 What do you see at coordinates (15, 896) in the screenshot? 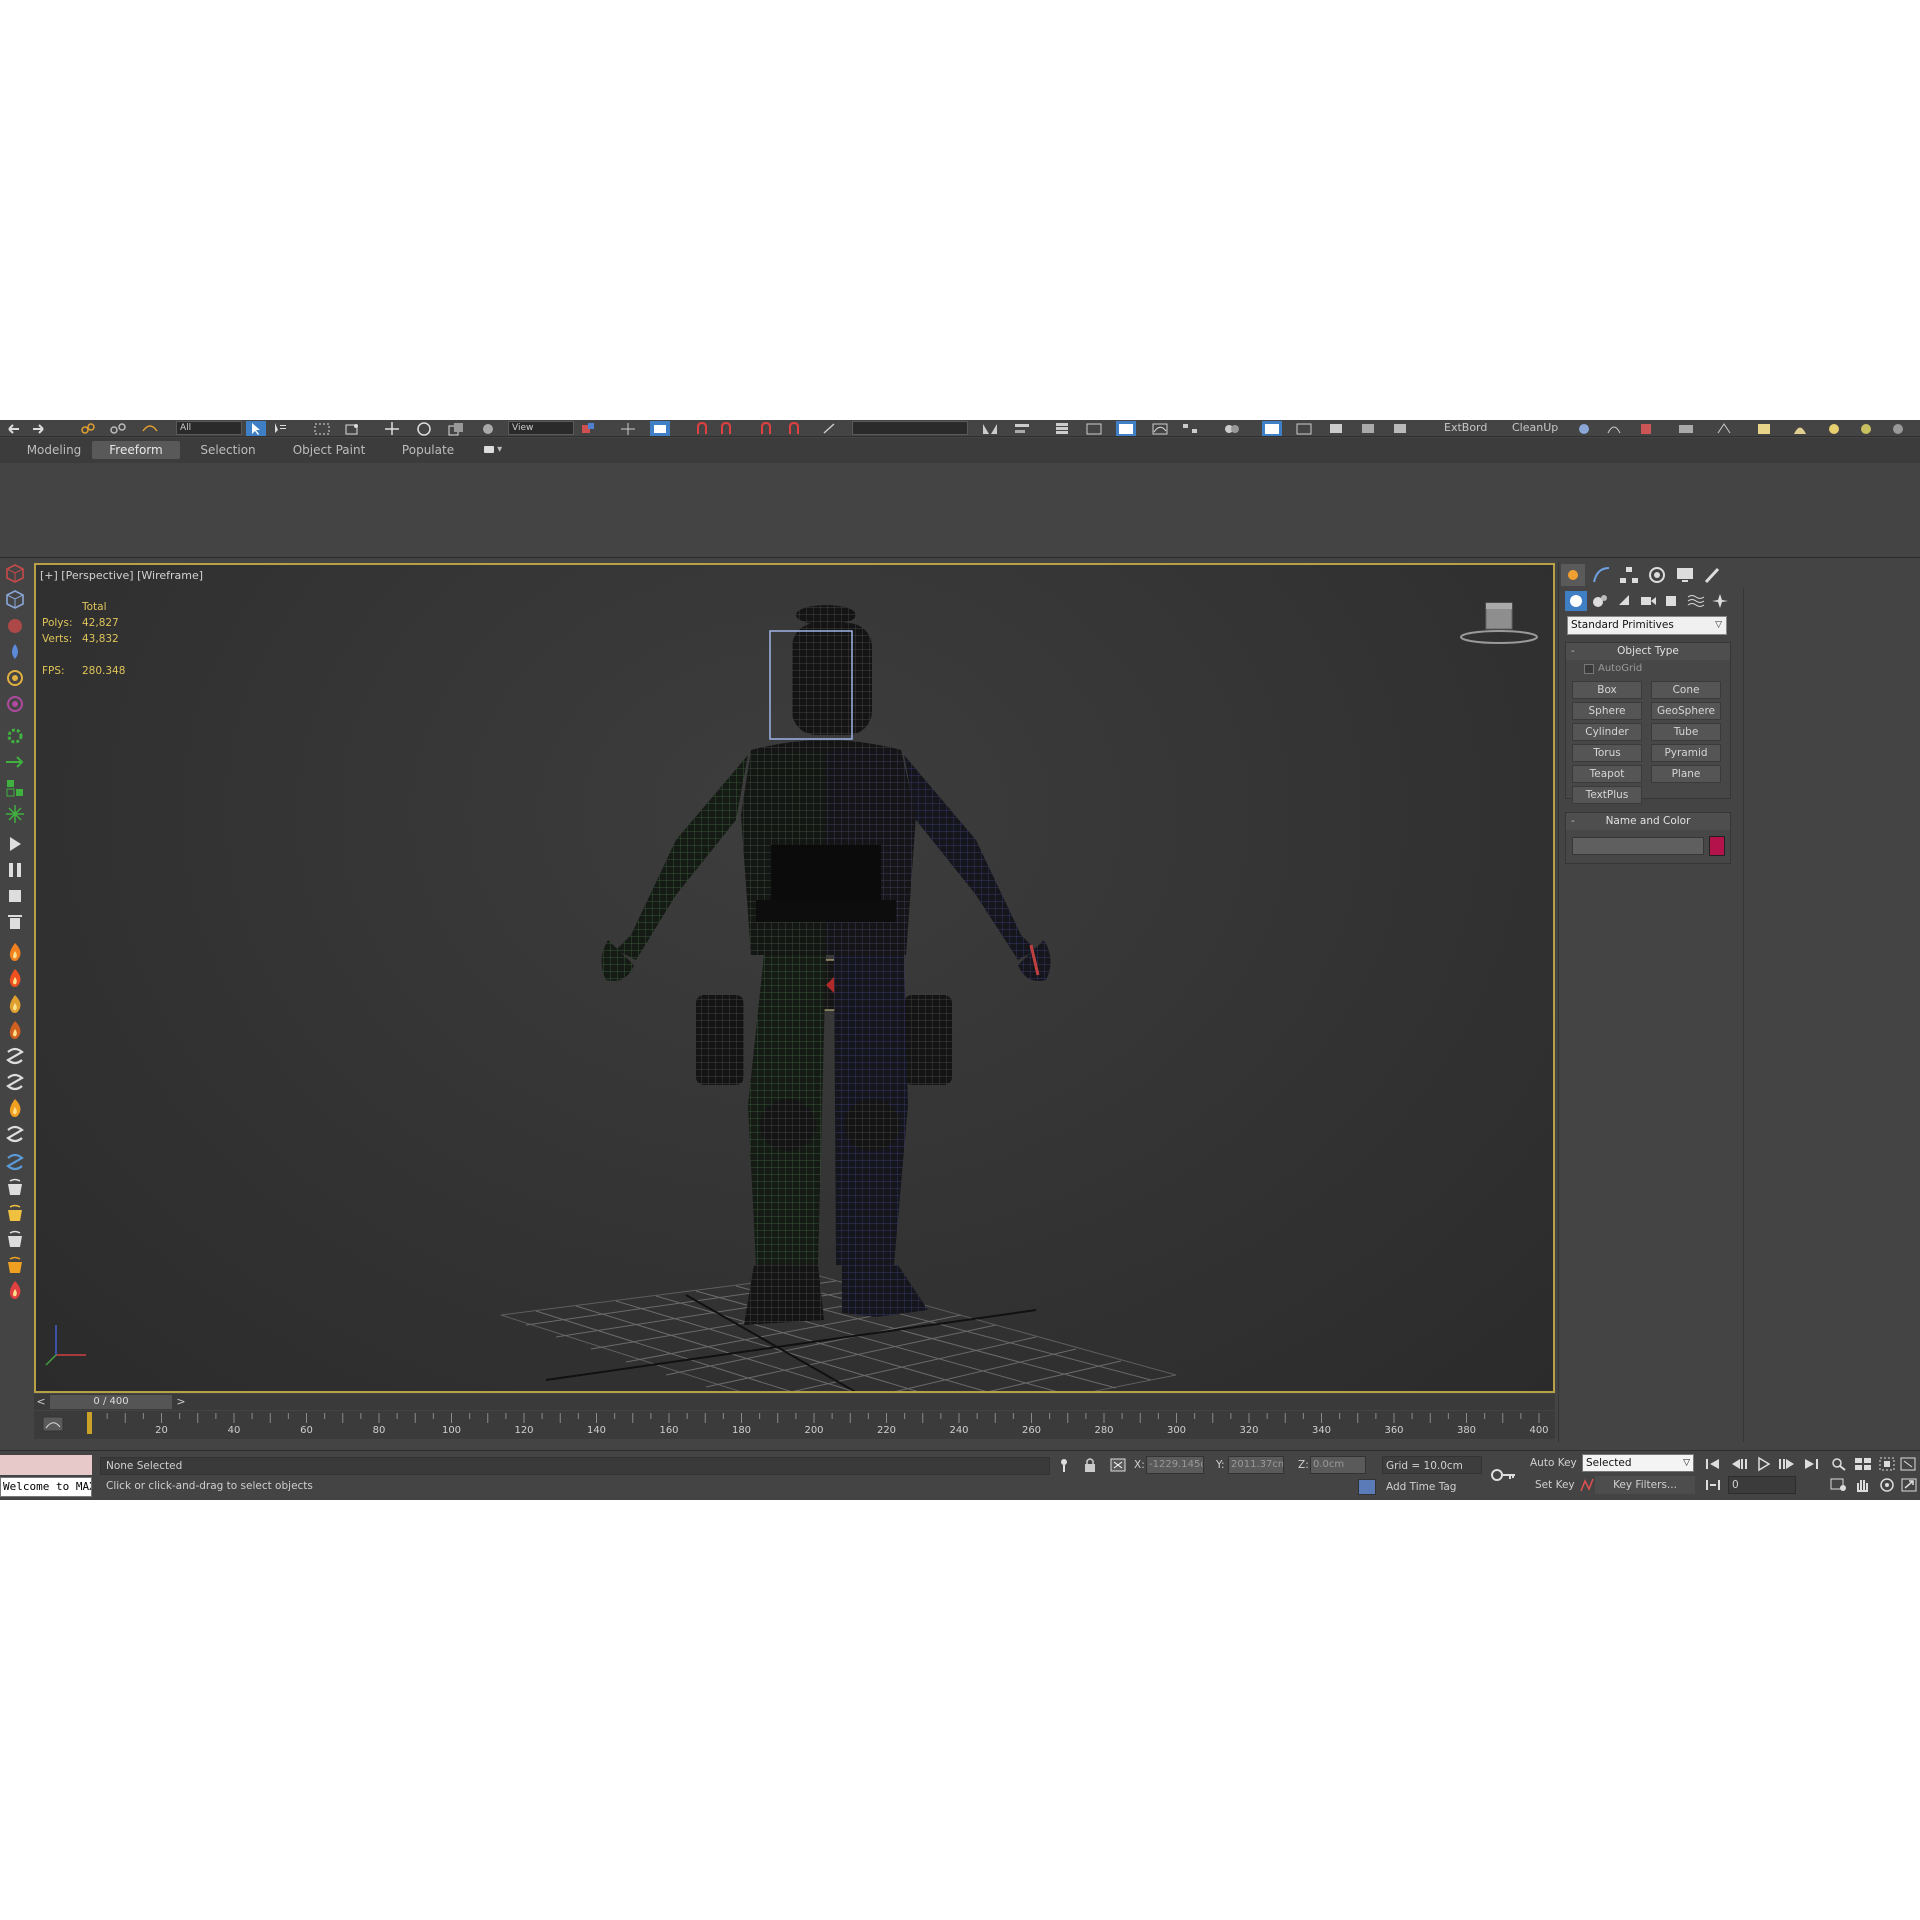
I see `left-toolbar-stop-icon` at bounding box center [15, 896].